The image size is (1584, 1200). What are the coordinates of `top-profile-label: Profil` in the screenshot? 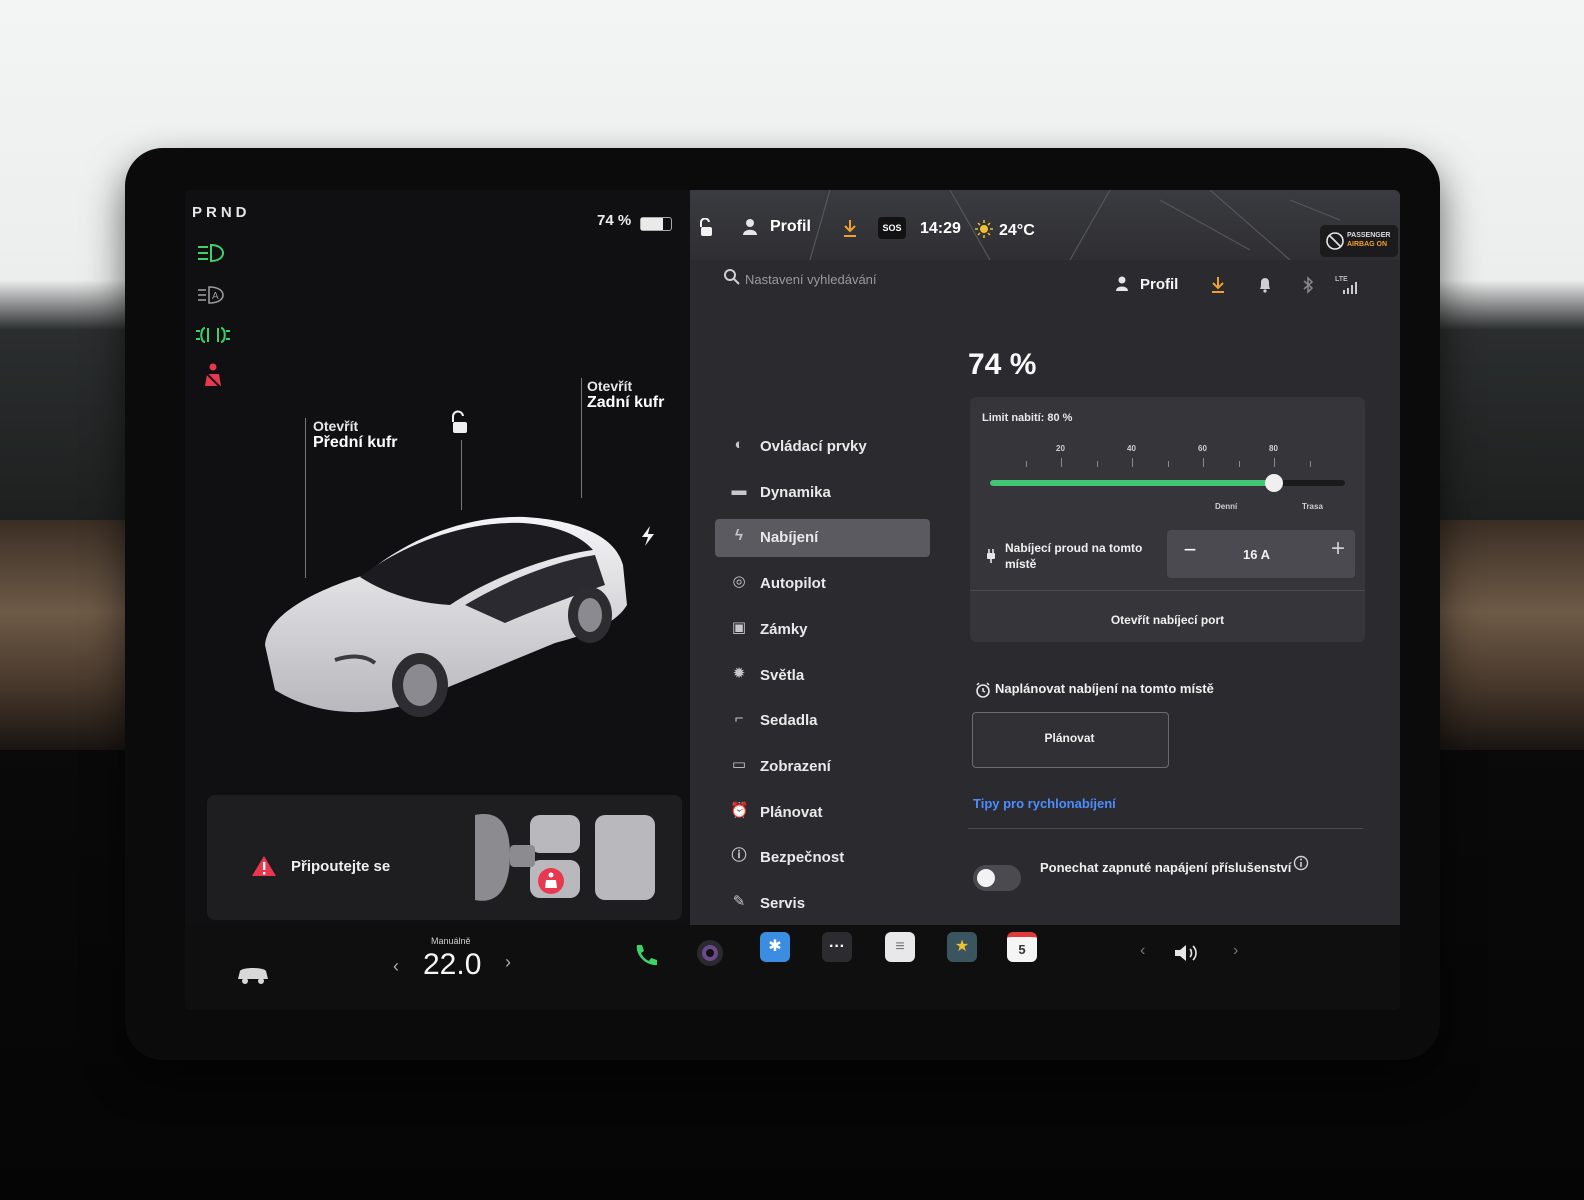 It's located at (790, 227).